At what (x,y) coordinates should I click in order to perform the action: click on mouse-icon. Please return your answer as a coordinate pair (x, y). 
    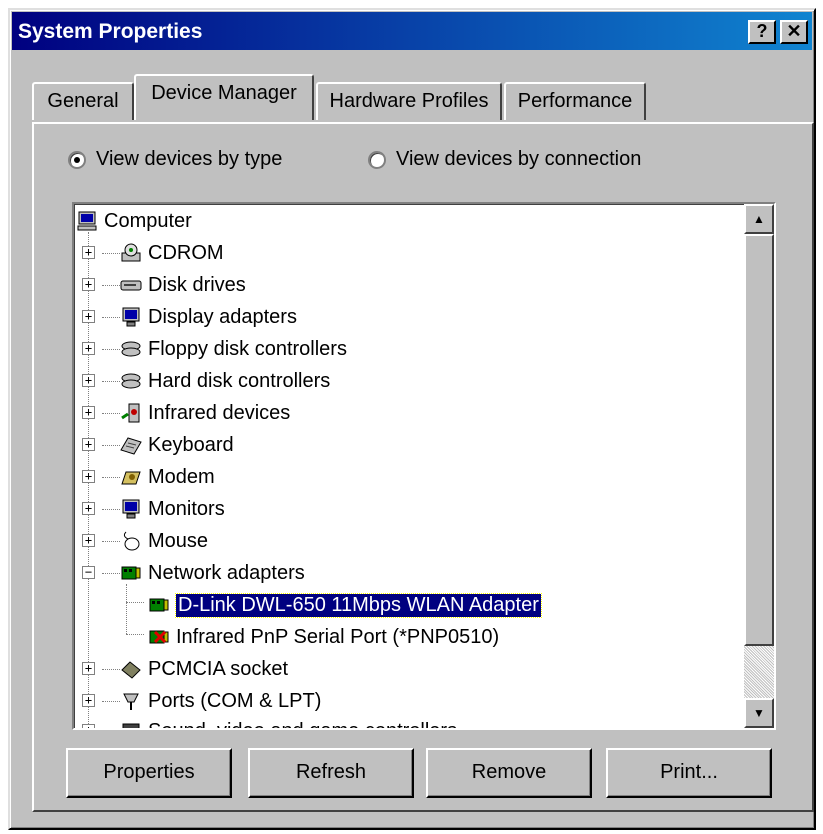
    Looking at the image, I should click on (131, 541).